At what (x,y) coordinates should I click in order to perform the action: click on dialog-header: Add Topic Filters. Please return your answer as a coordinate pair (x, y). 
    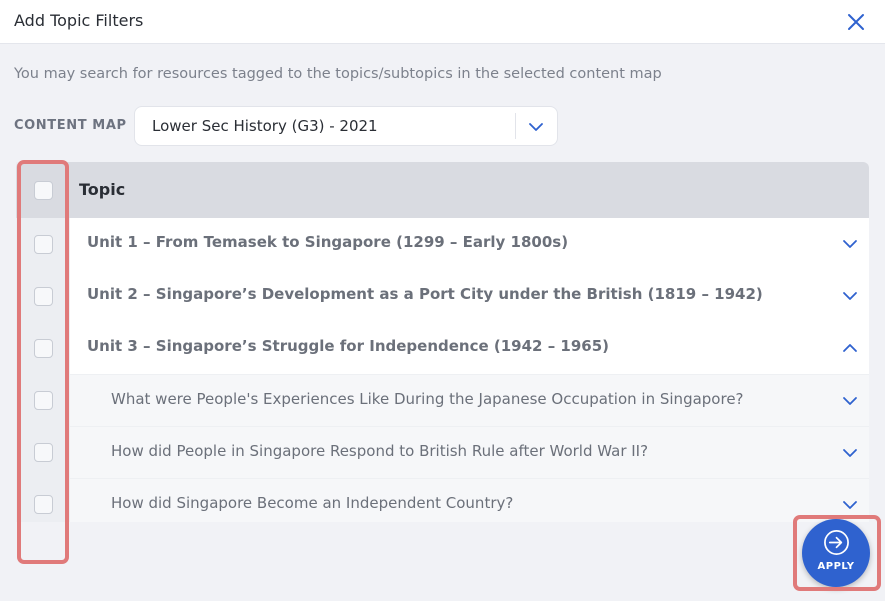
    Looking at the image, I should click on (442, 22).